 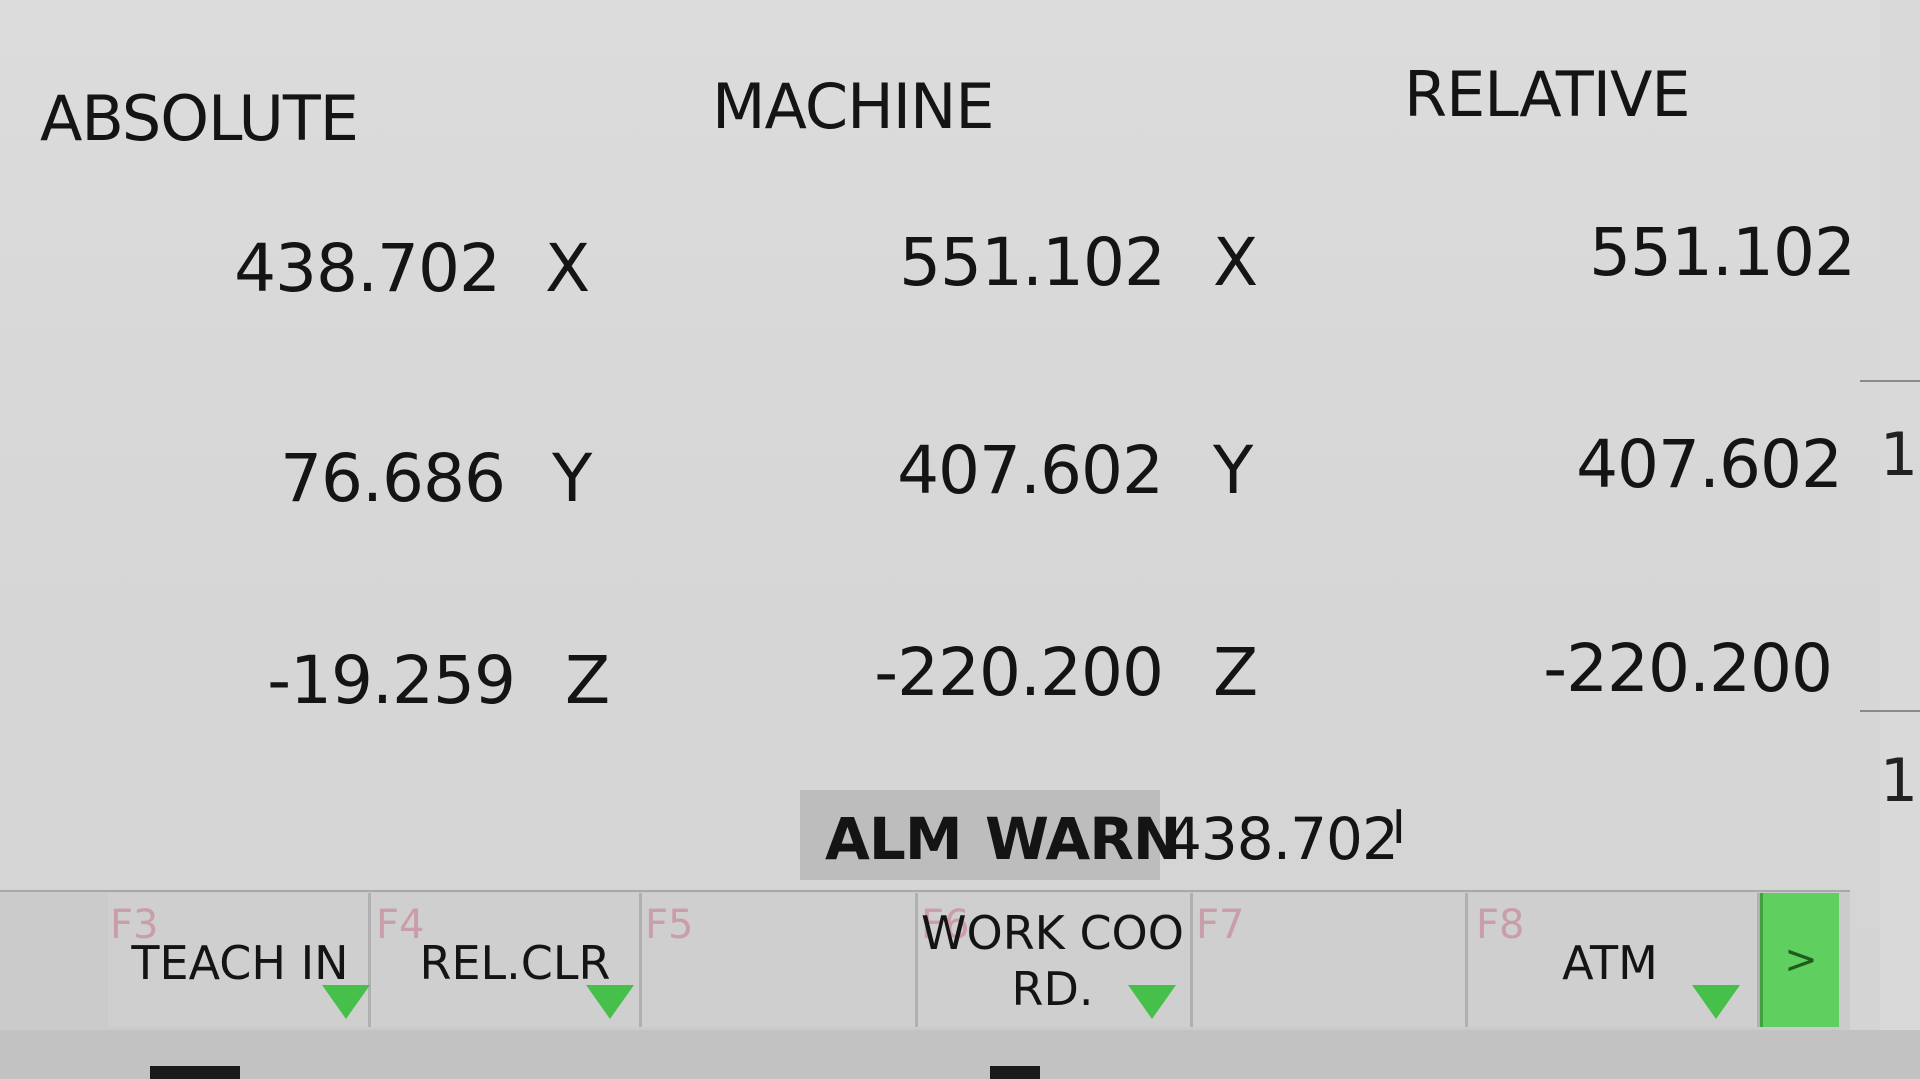 I want to click on machine-y-value: 407.602, so click(x=1030, y=470).